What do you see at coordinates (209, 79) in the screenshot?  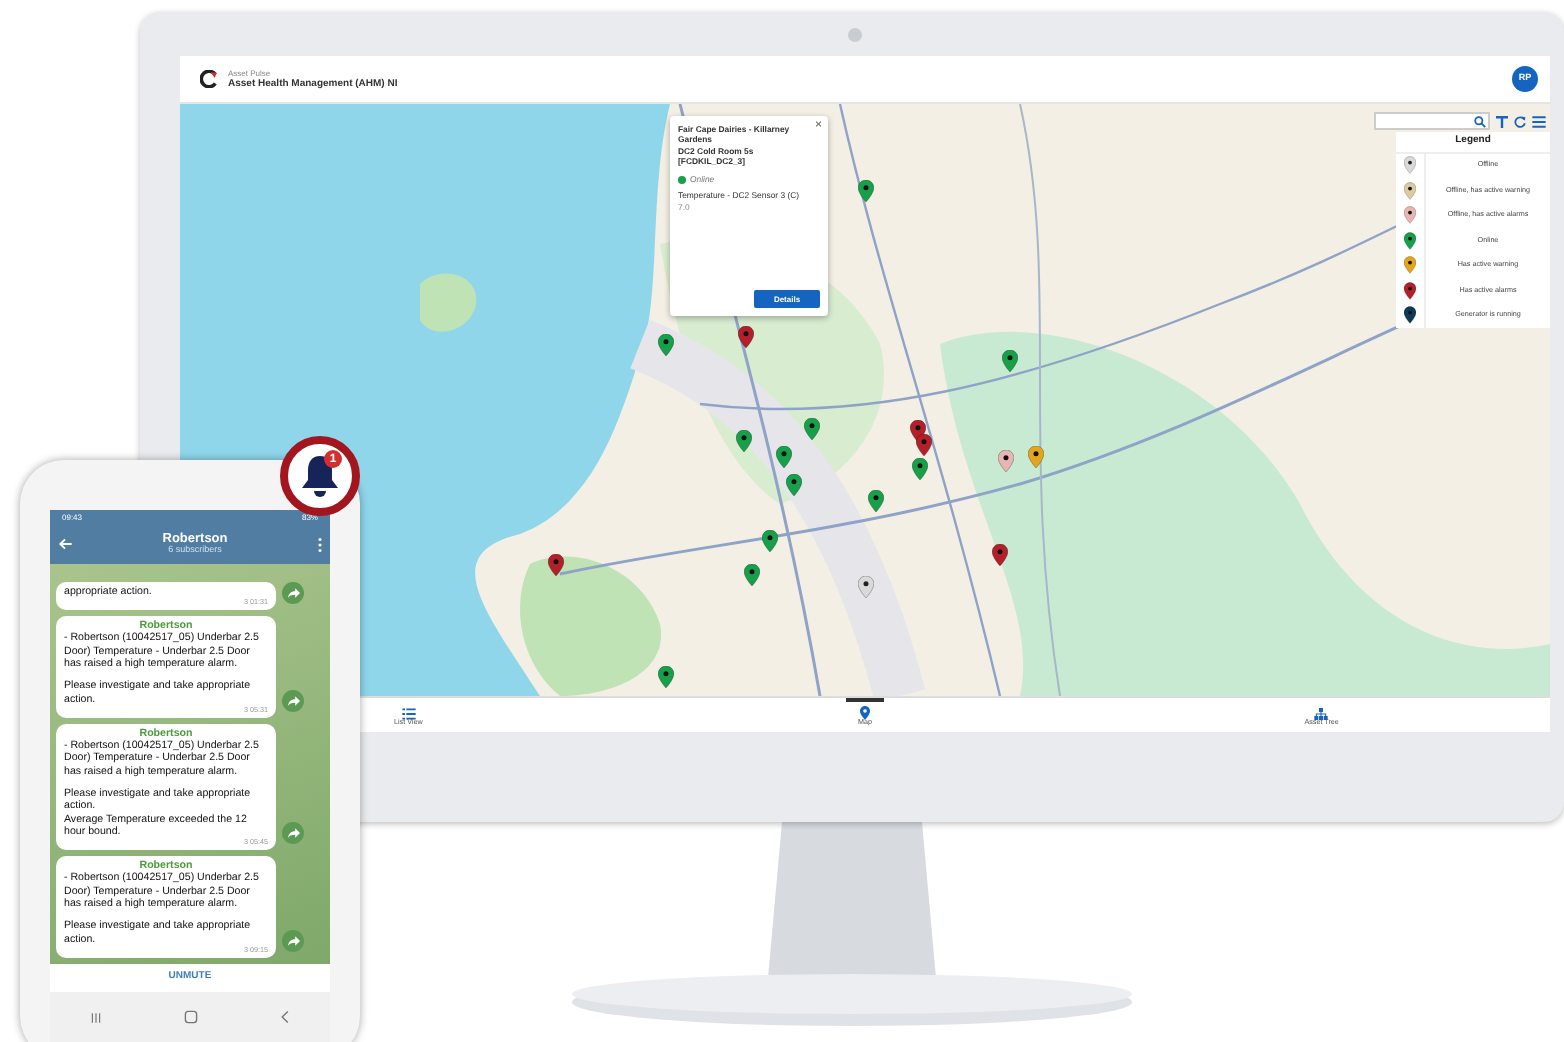 I see `logo-icon` at bounding box center [209, 79].